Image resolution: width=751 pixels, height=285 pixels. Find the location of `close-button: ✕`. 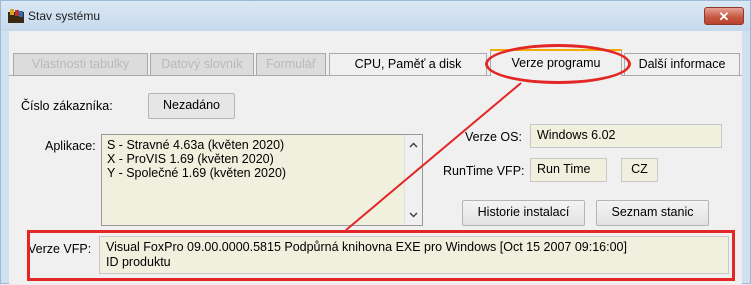

close-button: ✕ is located at coordinates (724, 16).